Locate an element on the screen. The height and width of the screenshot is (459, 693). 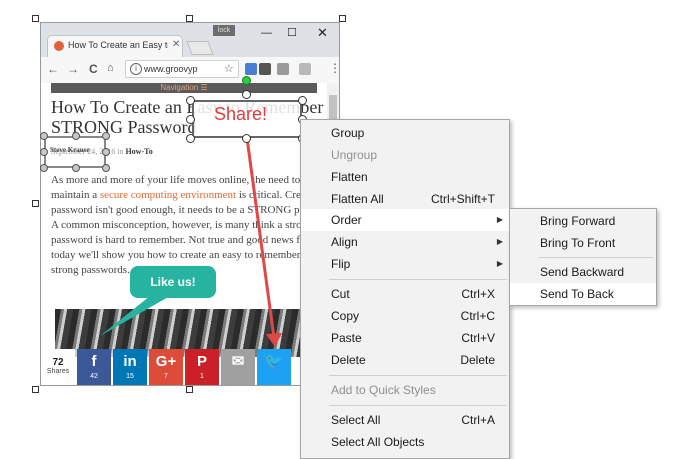
menu-item-shortcut: Delete is located at coordinates (477, 360).